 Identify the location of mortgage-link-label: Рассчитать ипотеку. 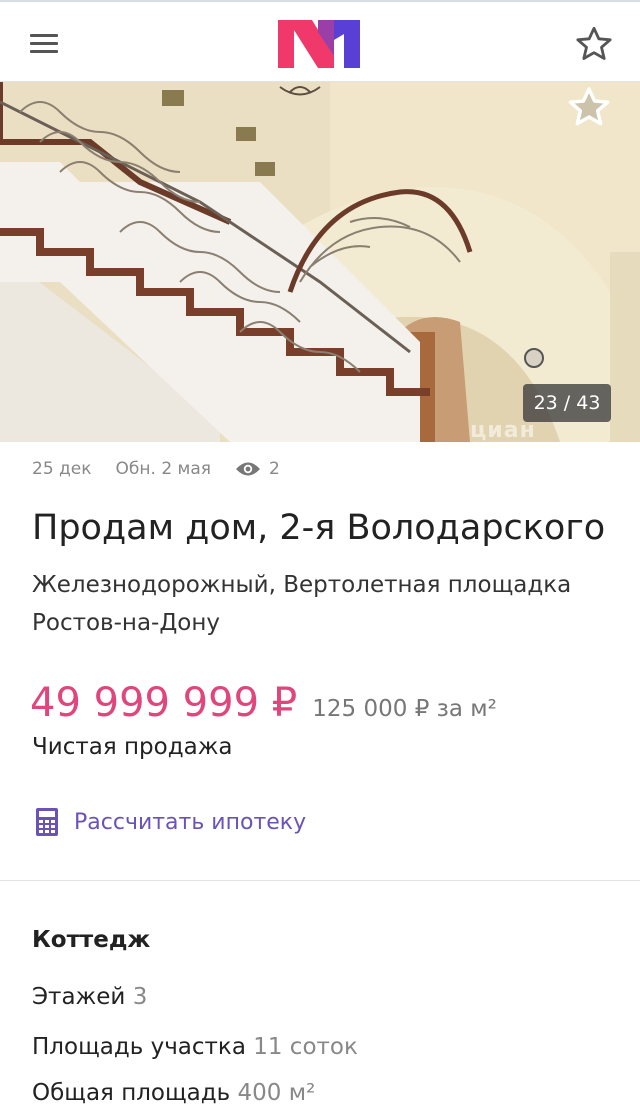
(190, 822).